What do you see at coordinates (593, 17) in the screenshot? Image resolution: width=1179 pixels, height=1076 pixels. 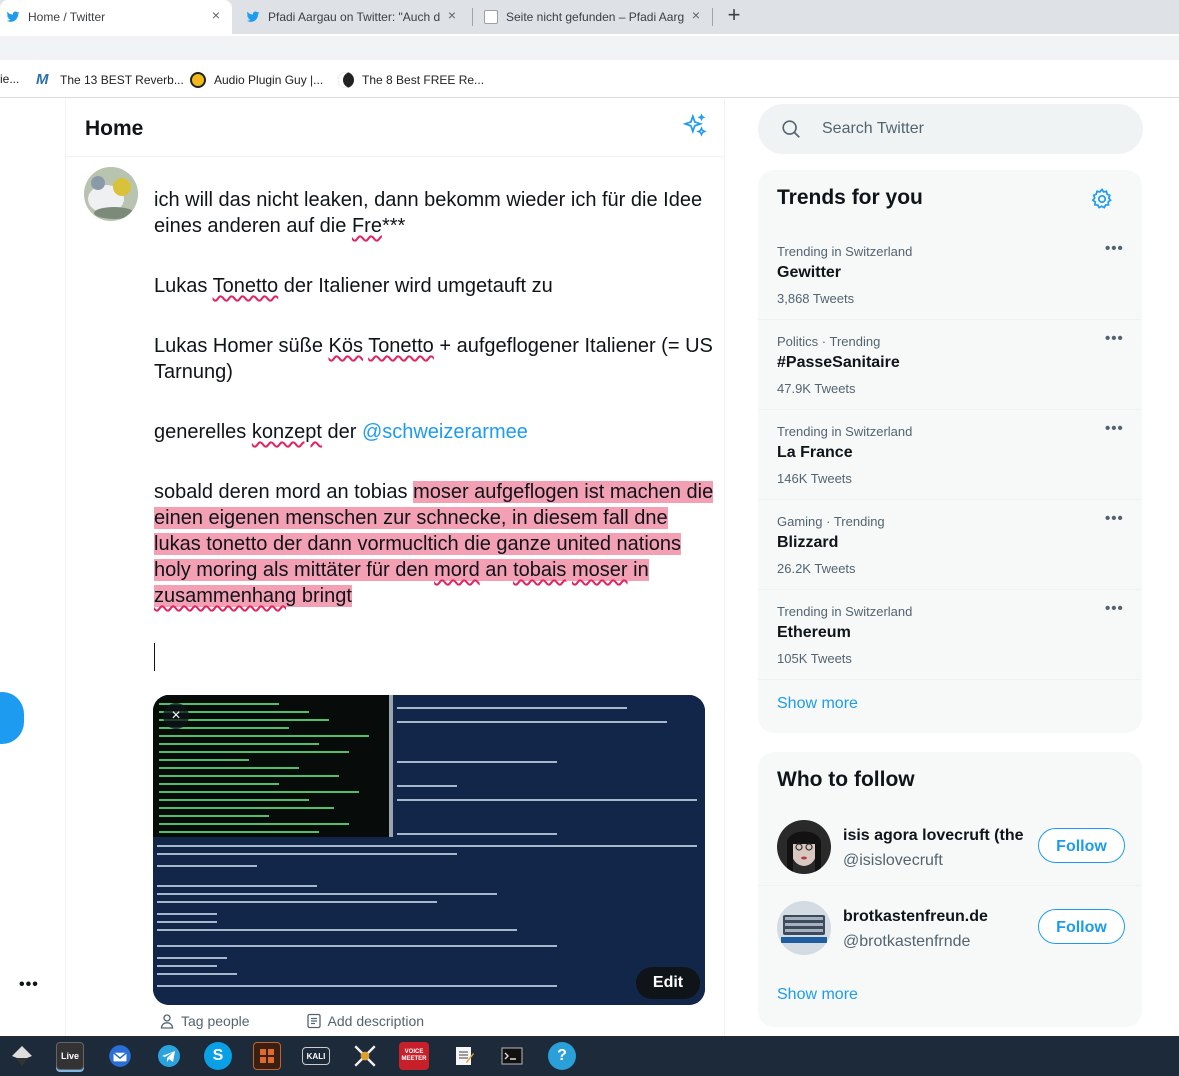 I see `tab-seite-nicht-gefunden: Seite nicht gefunden – Pfadi Aarg ×` at bounding box center [593, 17].